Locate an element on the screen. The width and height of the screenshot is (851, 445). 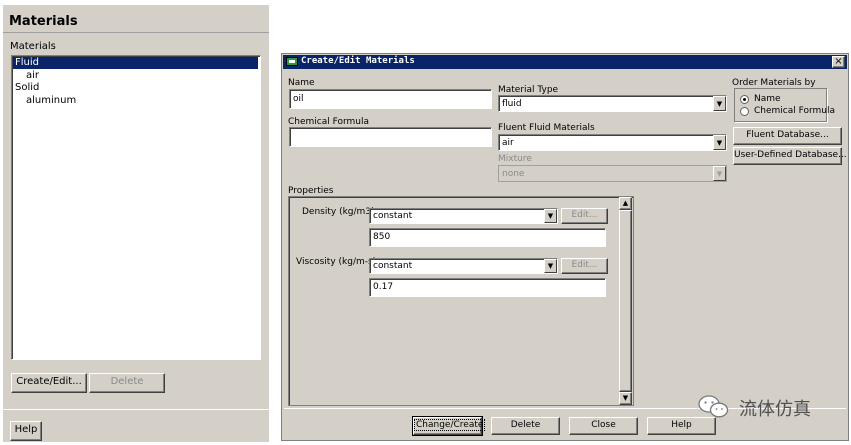
viscosity-method-value: constant is located at coordinates (393, 266).